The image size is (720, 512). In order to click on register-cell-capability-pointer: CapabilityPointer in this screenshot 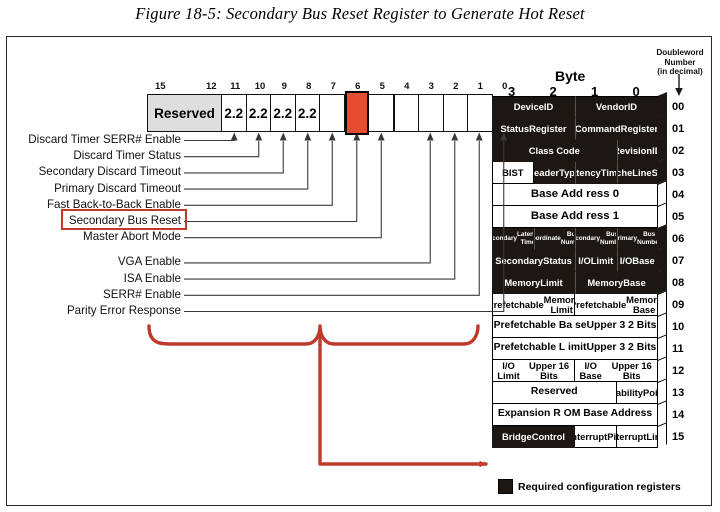, I will do `click(637, 393)`.